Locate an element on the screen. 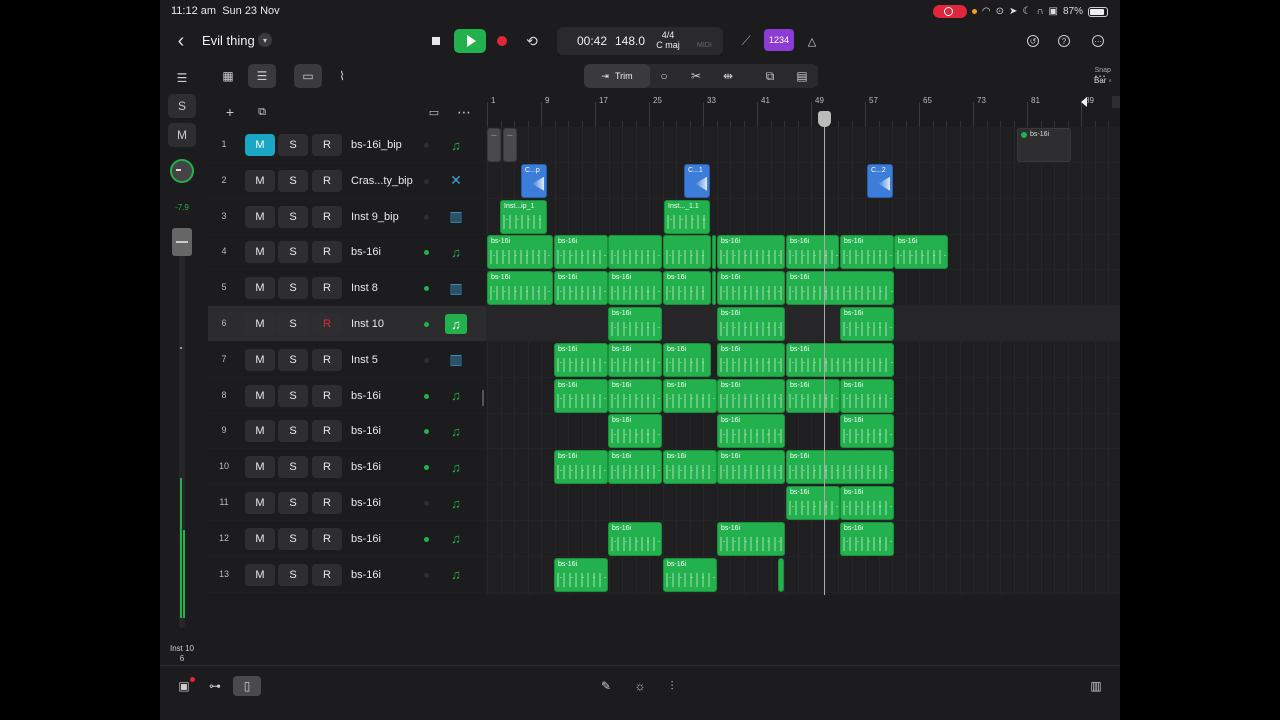  chevron-down-icon: ▾ is located at coordinates (265, 40).